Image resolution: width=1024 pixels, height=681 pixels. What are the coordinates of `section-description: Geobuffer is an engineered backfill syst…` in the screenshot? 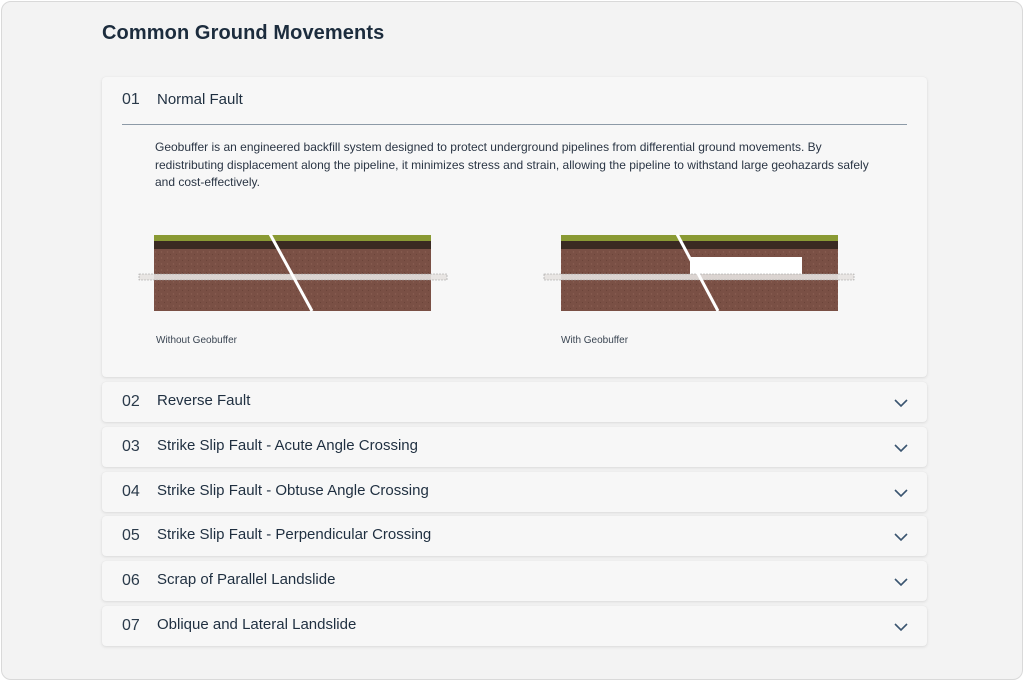 It's located at (512, 164).